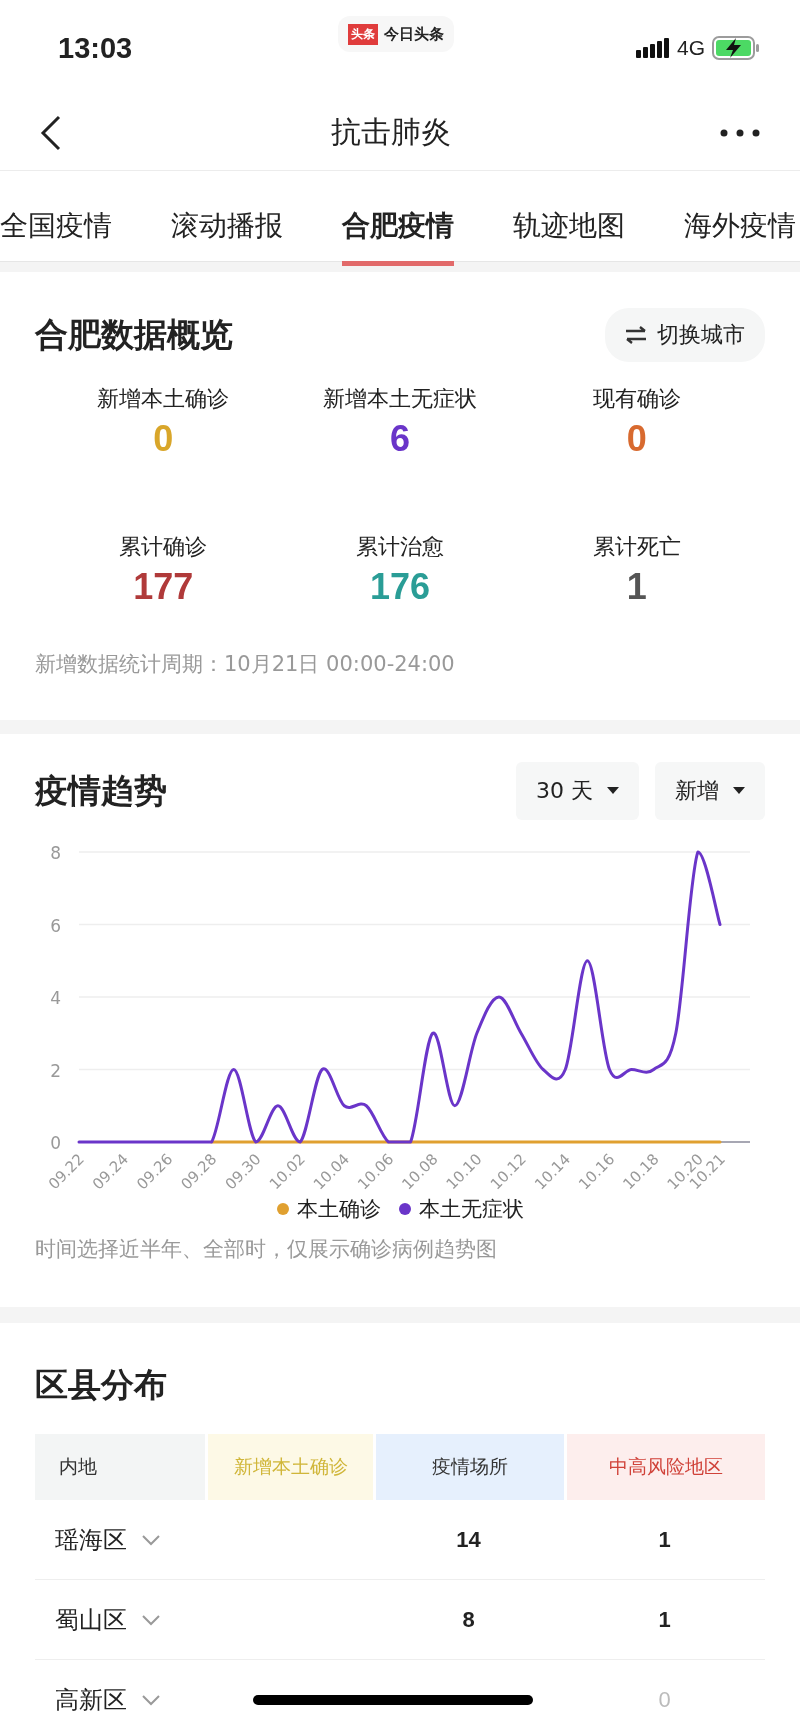 The height and width of the screenshot is (1731, 800). What do you see at coordinates (51, 132) in the screenshot?
I see `back-icon` at bounding box center [51, 132].